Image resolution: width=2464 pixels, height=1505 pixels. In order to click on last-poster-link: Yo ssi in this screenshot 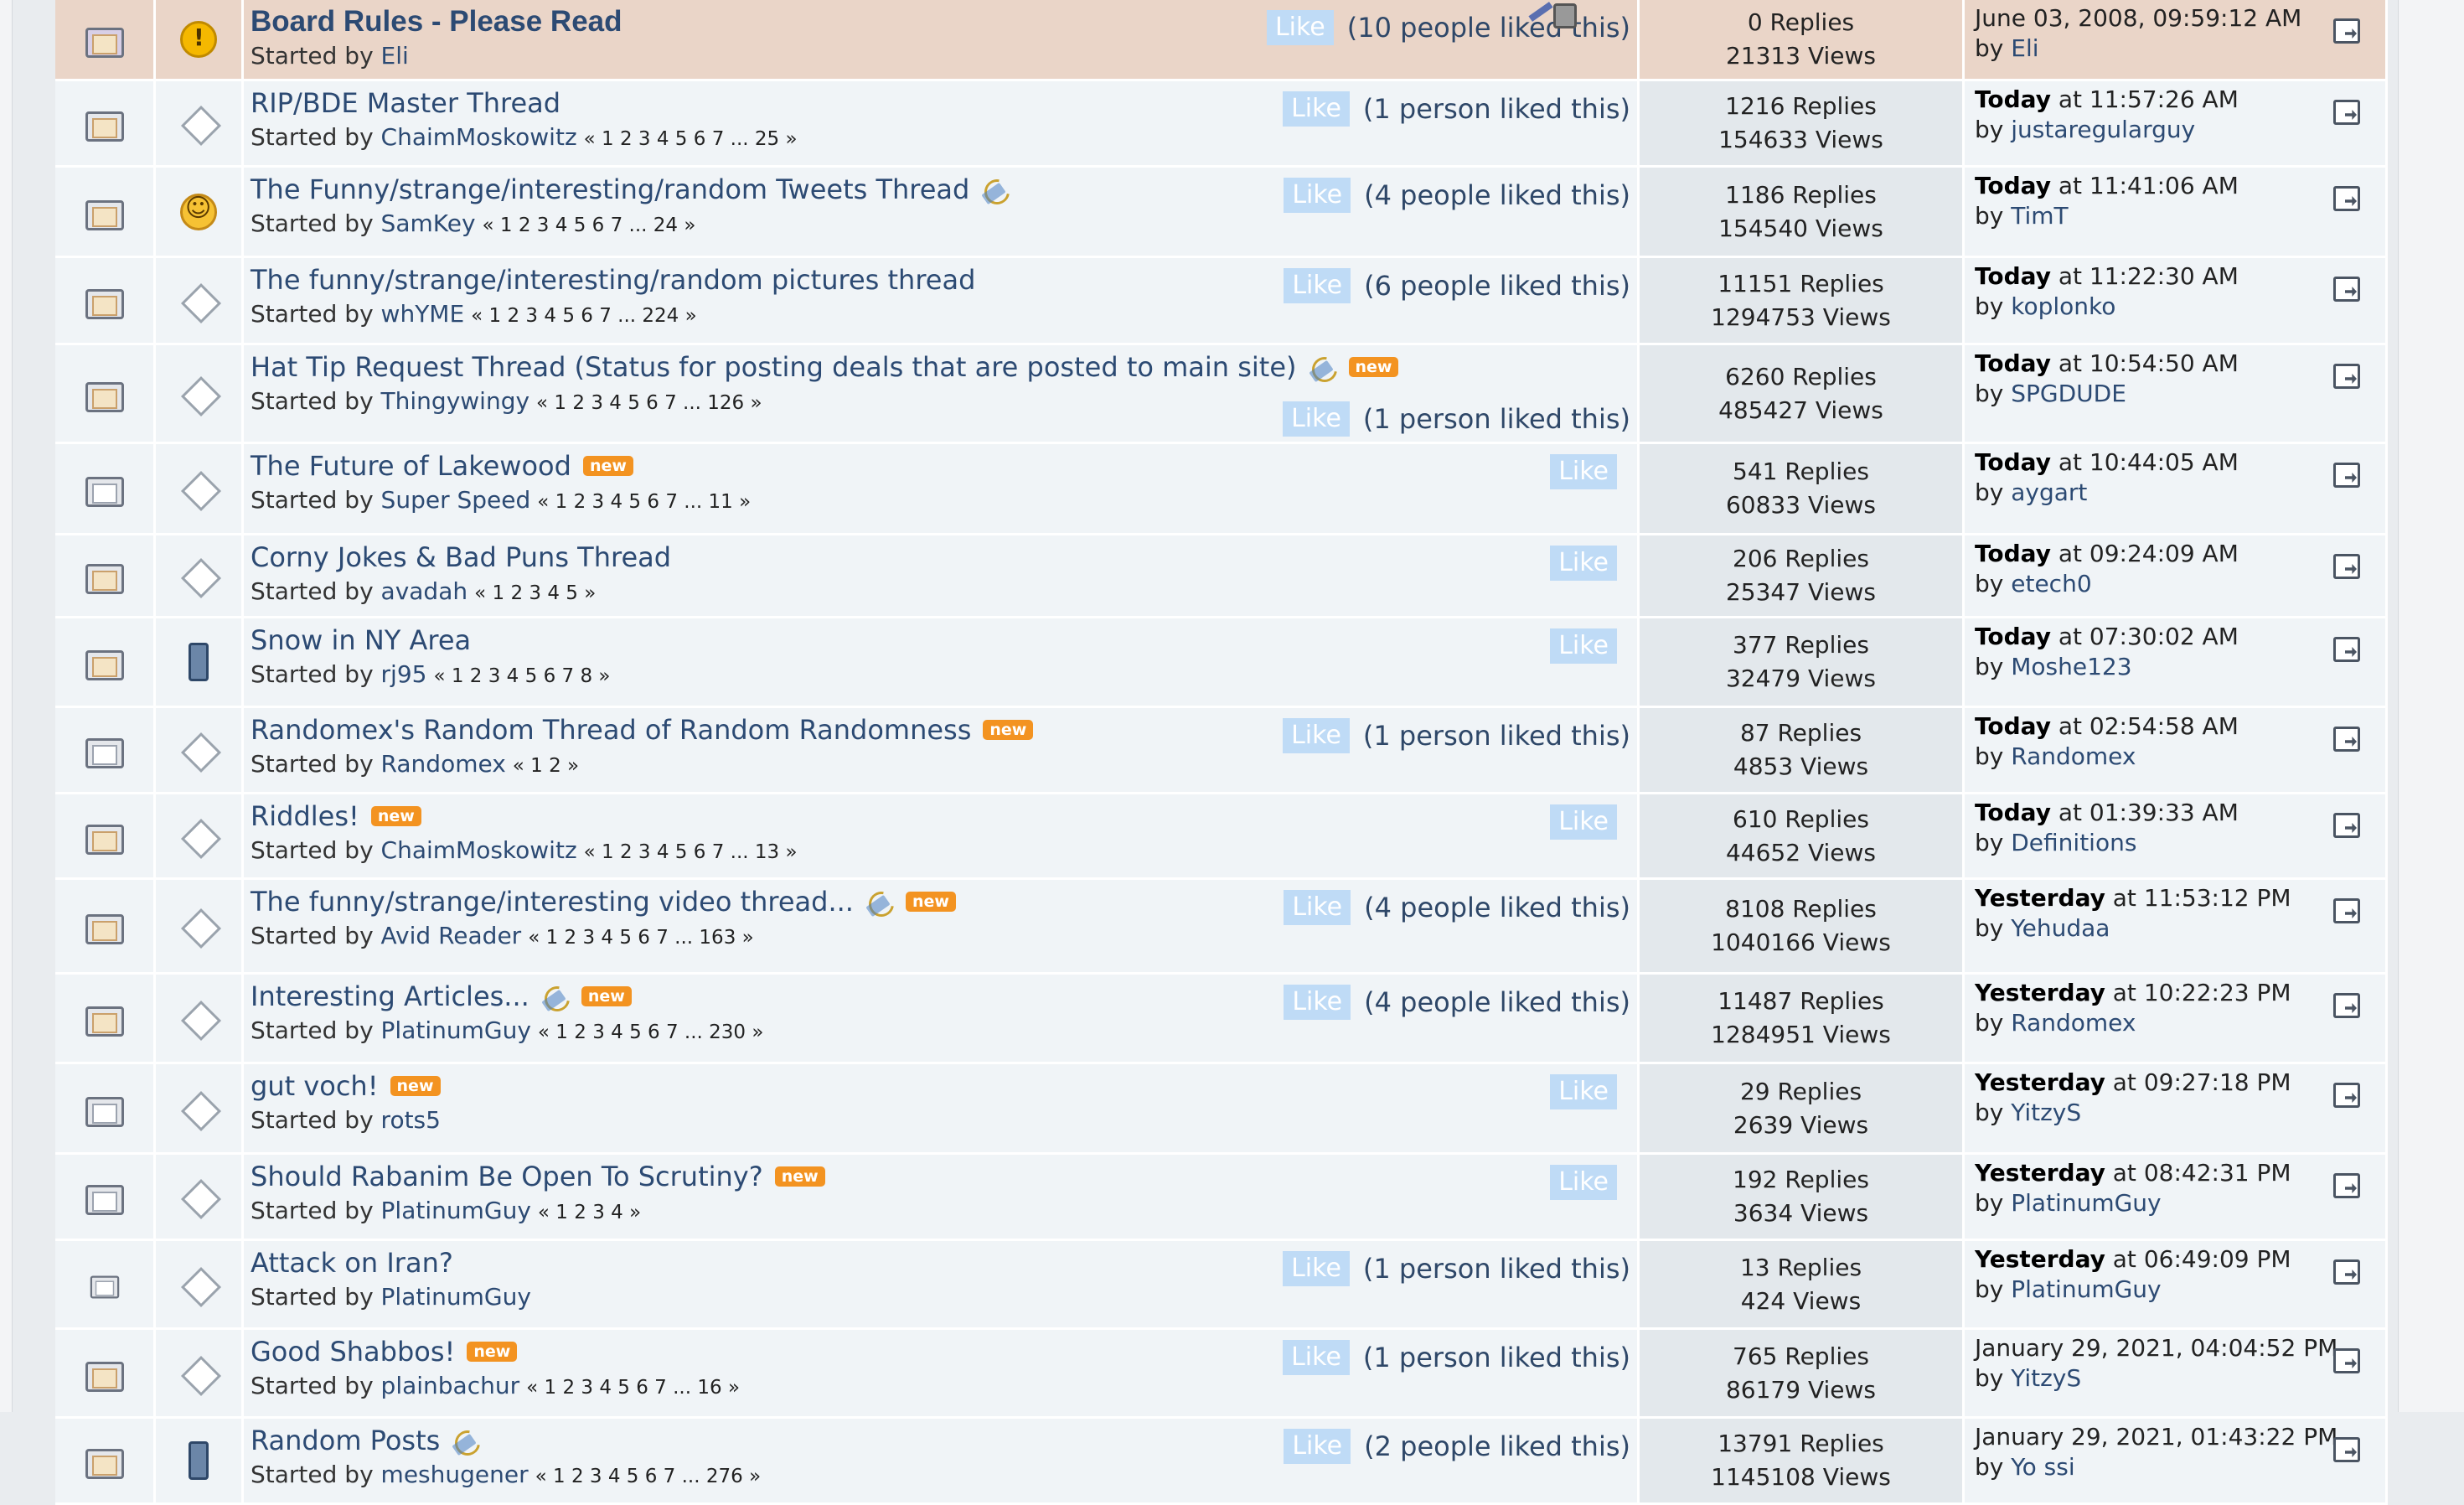, I will do `click(2042, 1467)`.